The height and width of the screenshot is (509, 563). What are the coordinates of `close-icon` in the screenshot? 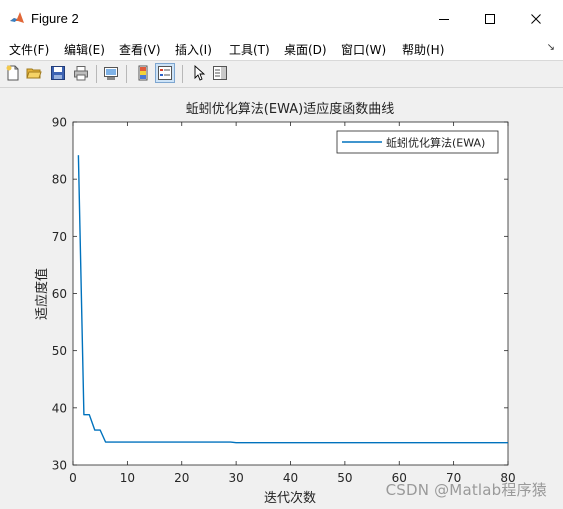 It's located at (536, 19).